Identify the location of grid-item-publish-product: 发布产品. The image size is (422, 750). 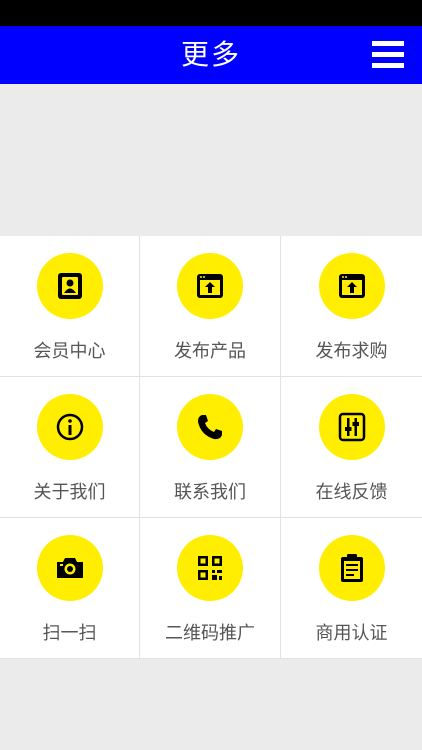
(210, 306).